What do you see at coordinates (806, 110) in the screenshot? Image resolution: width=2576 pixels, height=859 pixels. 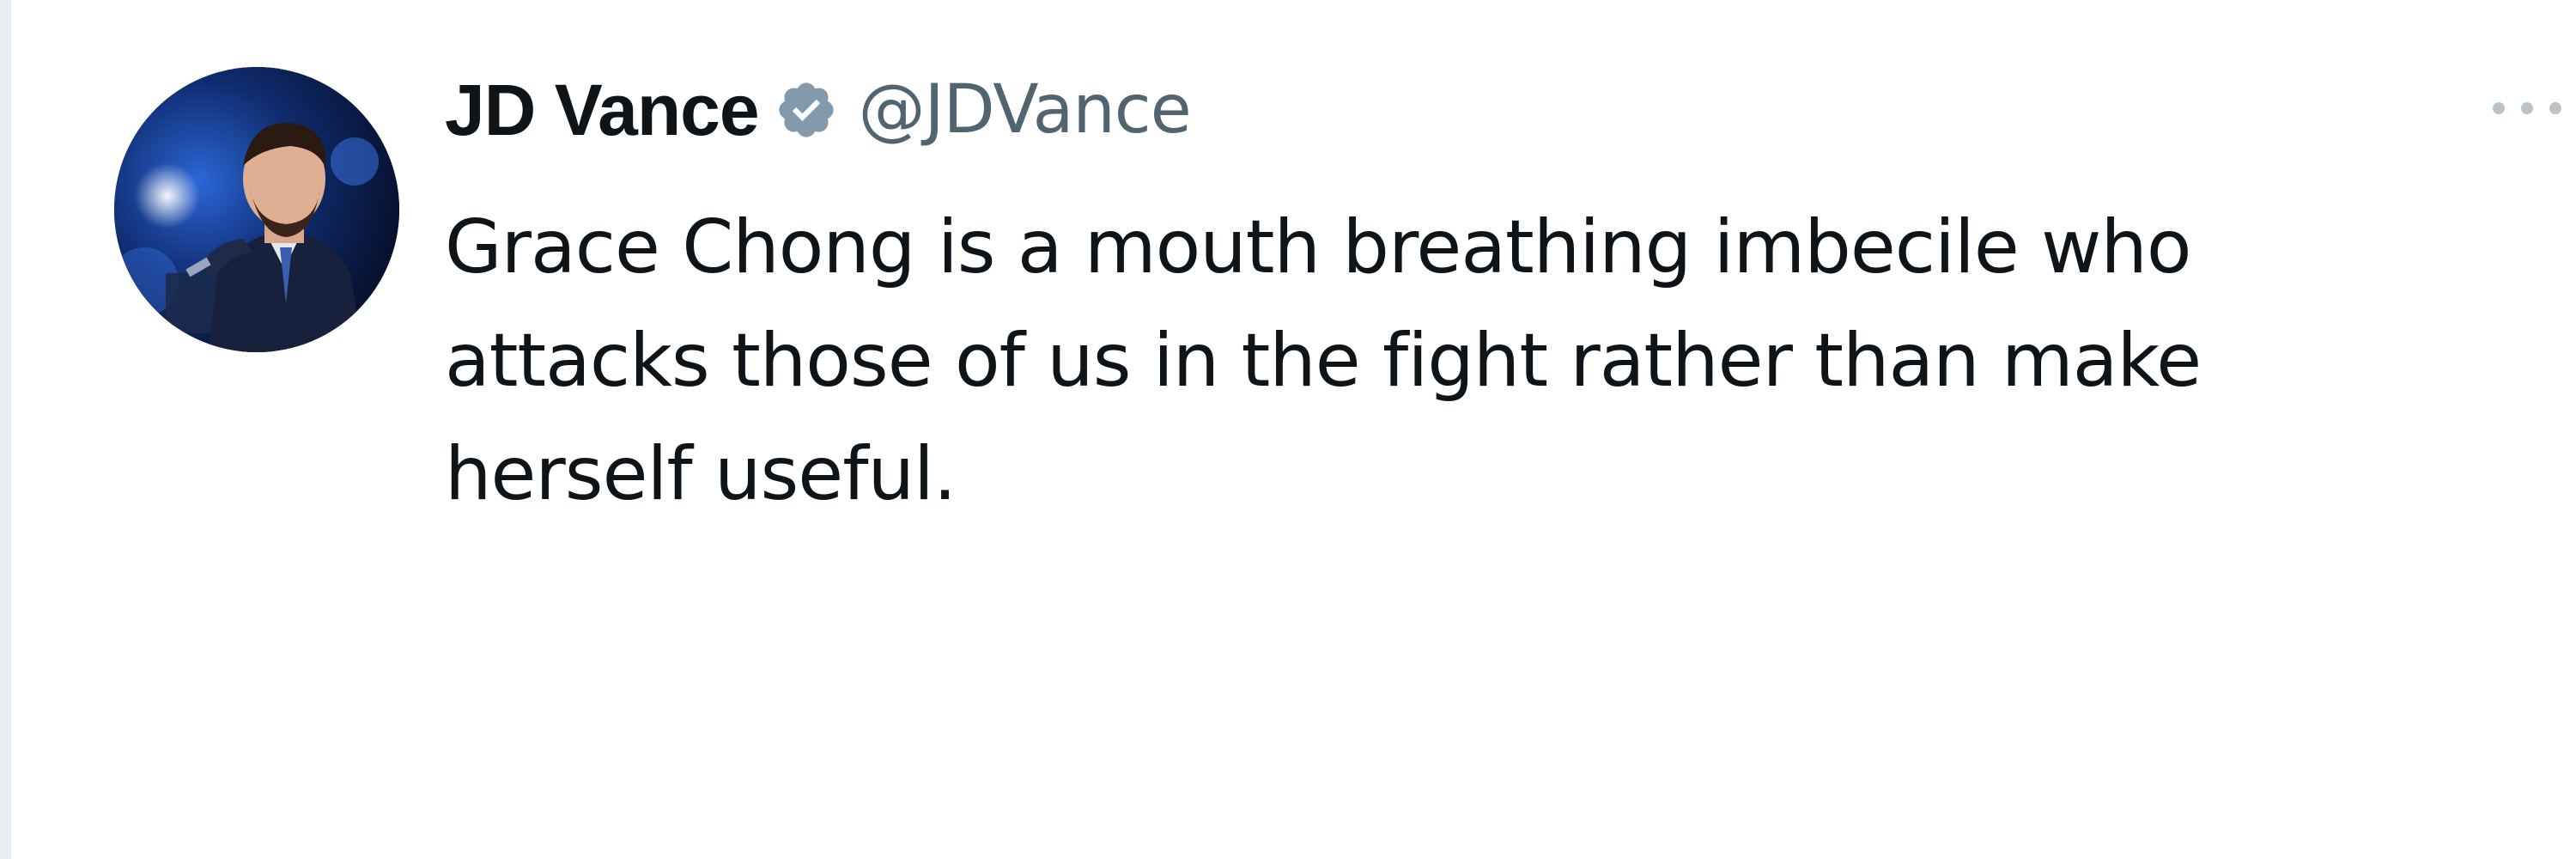 I see `verified-badge-icon` at bounding box center [806, 110].